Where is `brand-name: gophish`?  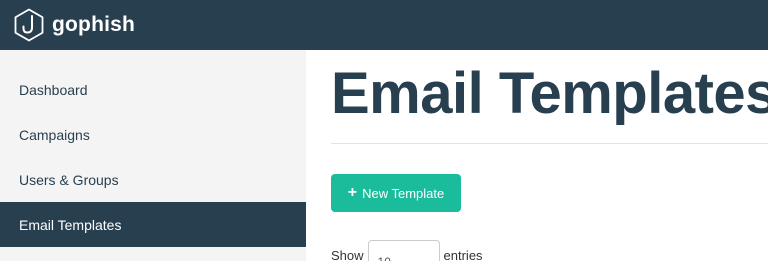
brand-name: gophish is located at coordinates (94, 24).